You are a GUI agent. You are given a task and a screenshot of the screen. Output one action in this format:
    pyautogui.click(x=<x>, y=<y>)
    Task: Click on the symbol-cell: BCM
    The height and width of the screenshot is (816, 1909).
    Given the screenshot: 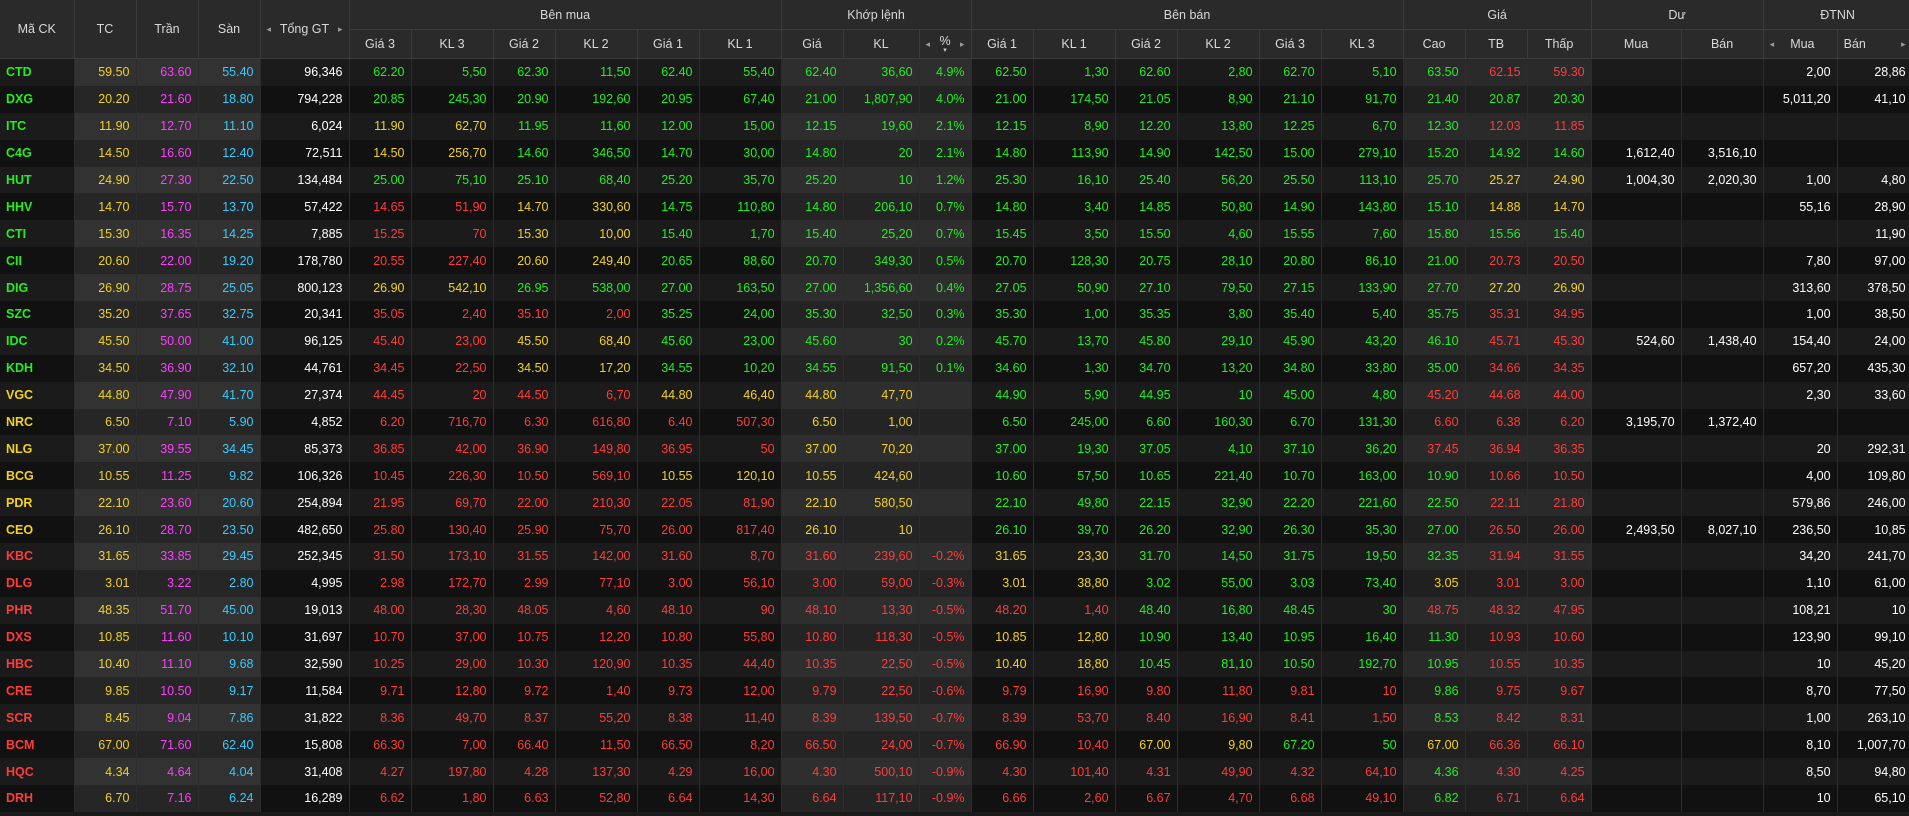 What is the action you would take?
    pyautogui.click(x=37, y=745)
    